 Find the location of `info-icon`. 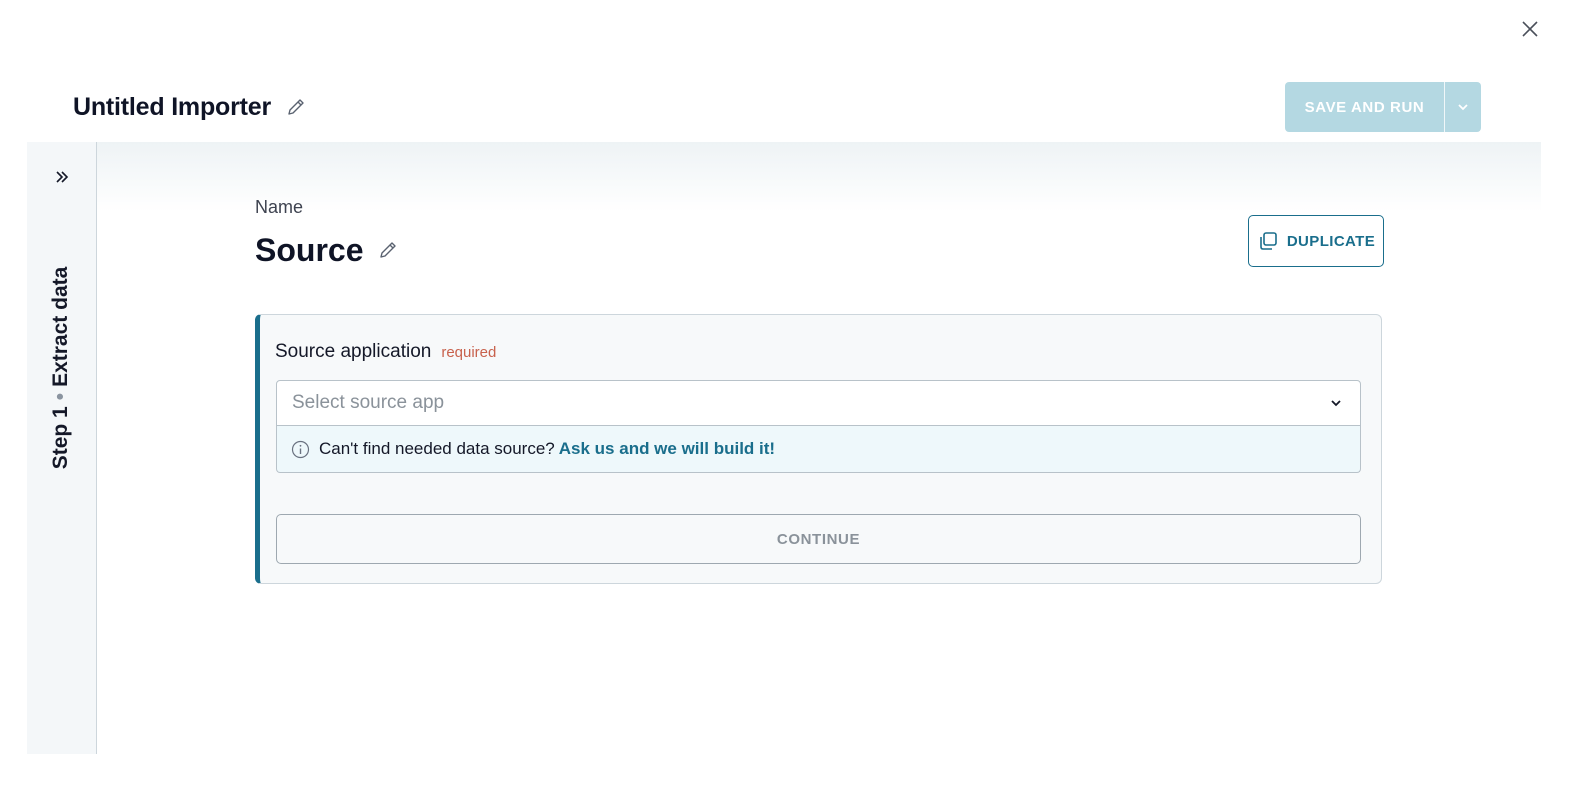

info-icon is located at coordinates (300, 449).